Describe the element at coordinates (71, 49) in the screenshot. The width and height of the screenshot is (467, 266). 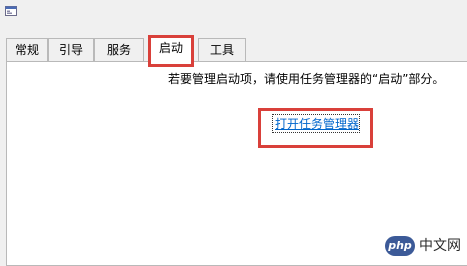
I see `tab-boot: 引导` at that location.